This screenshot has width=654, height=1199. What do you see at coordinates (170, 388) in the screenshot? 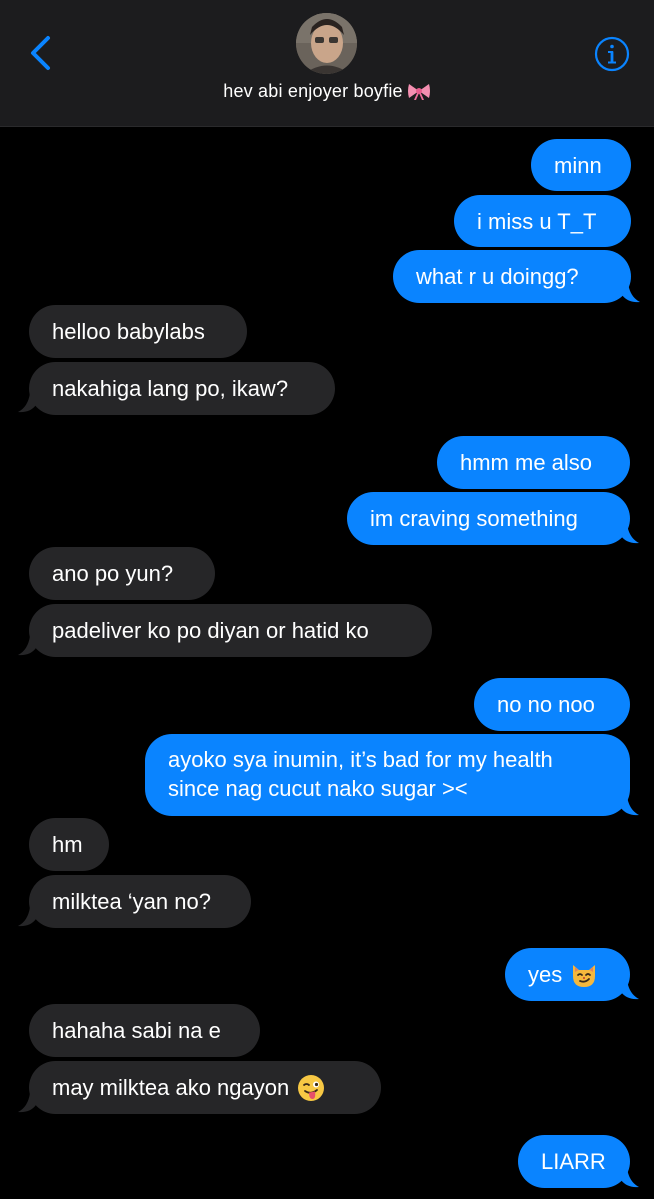
I see `message-text: nakahiga lang po, ikaw?` at bounding box center [170, 388].